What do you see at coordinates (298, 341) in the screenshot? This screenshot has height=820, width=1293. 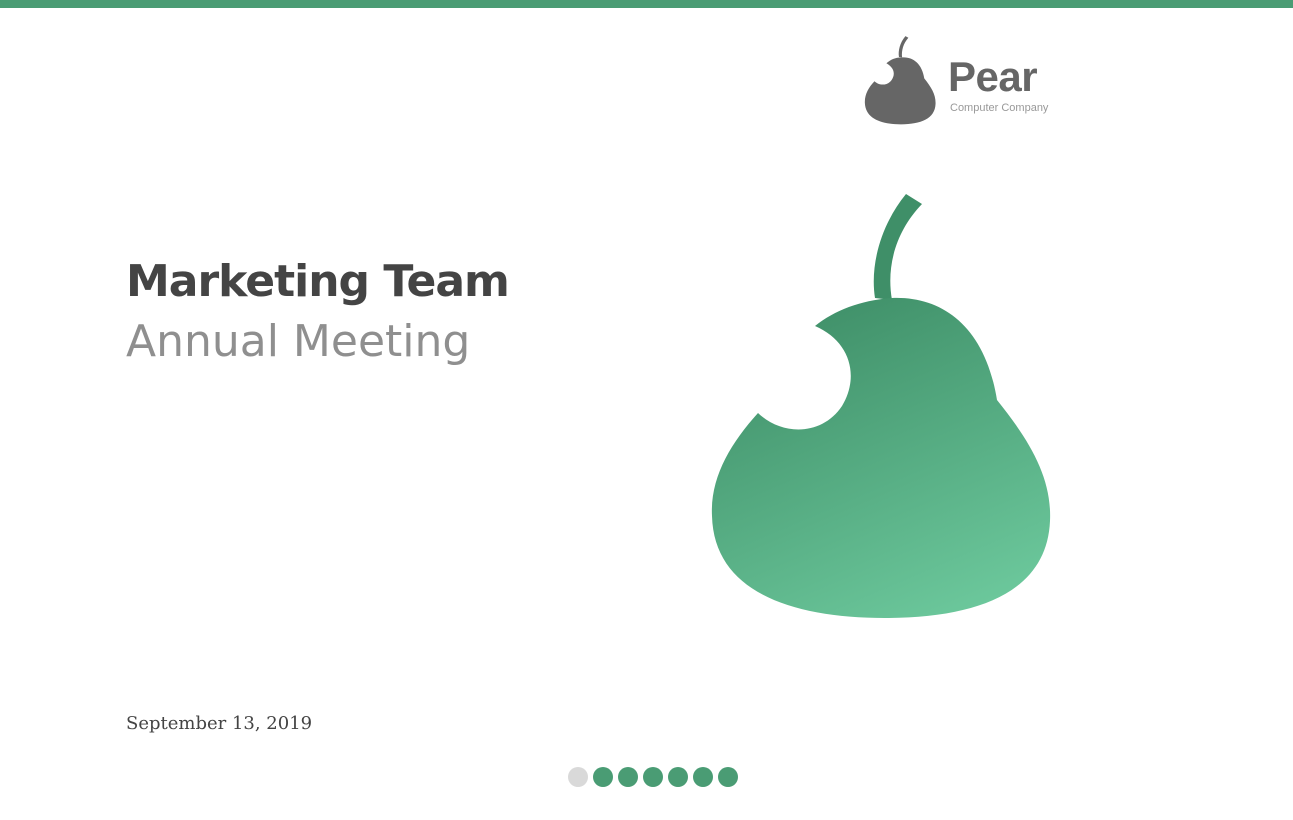 I see `slide-subtitle: Annual Meeting` at bounding box center [298, 341].